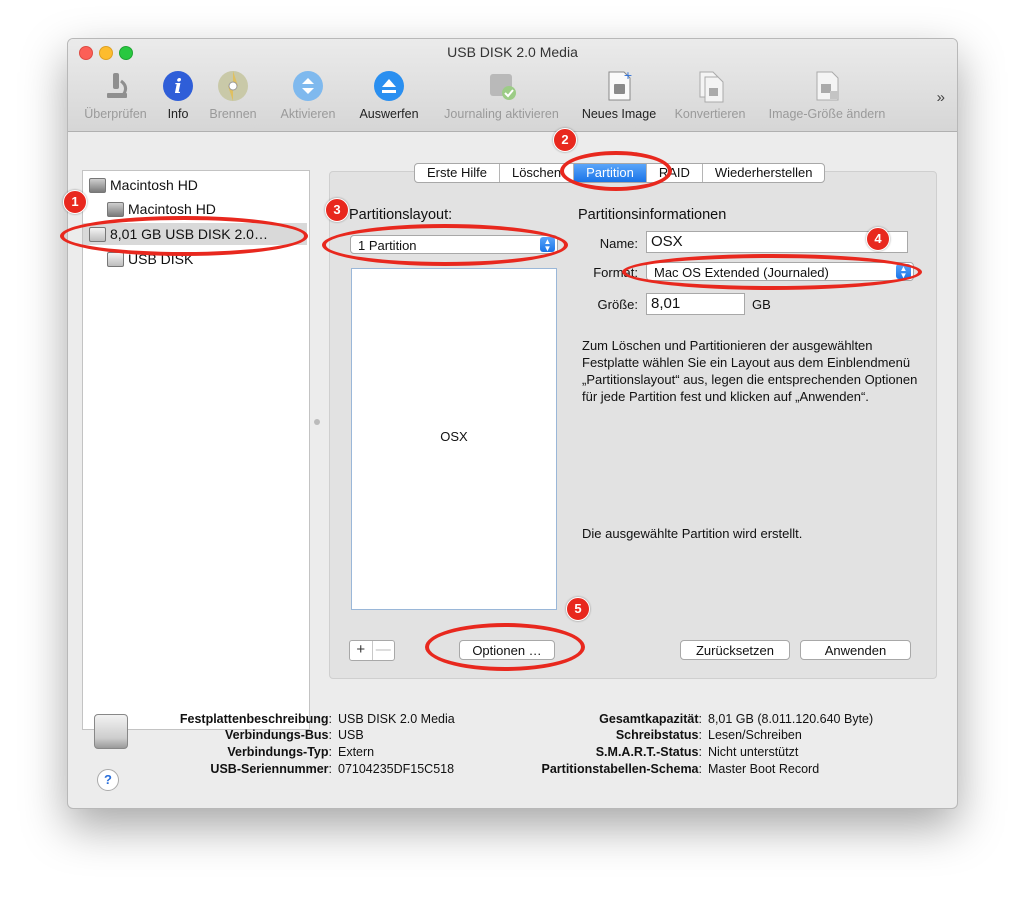 The image size is (1024, 904). I want to click on info-key: Gesamtkapazität:, so click(650, 719).